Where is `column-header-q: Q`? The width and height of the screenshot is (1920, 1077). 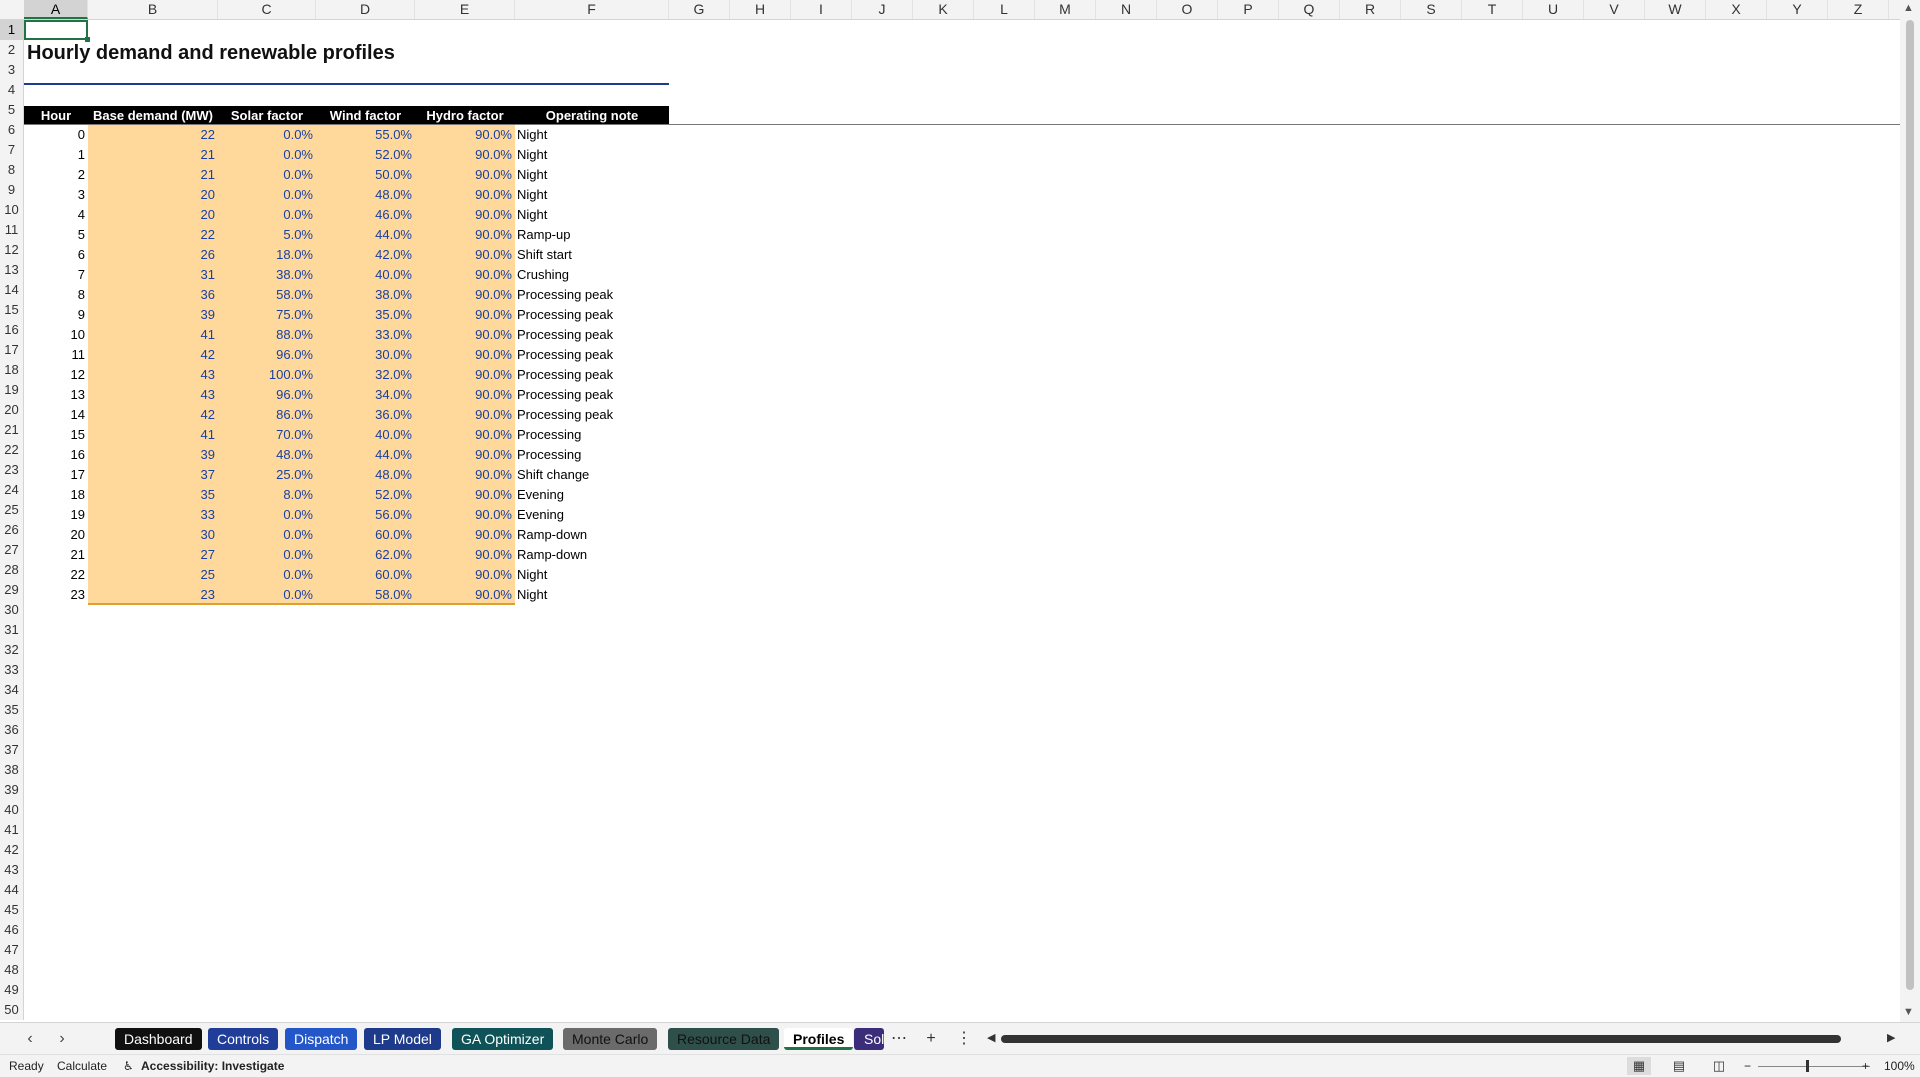 column-header-q: Q is located at coordinates (1309, 9).